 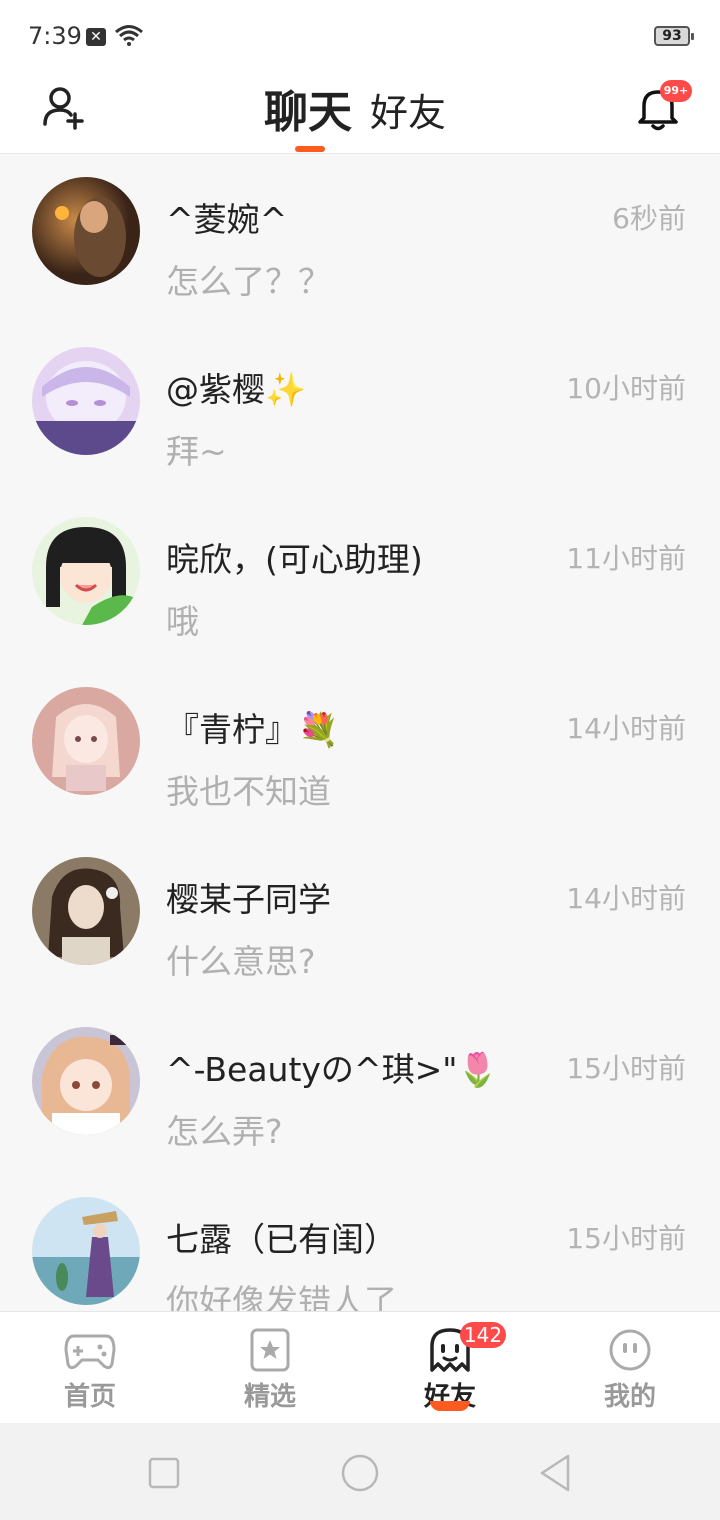 What do you see at coordinates (64, 108) in the screenshot?
I see `add-friend-icon` at bounding box center [64, 108].